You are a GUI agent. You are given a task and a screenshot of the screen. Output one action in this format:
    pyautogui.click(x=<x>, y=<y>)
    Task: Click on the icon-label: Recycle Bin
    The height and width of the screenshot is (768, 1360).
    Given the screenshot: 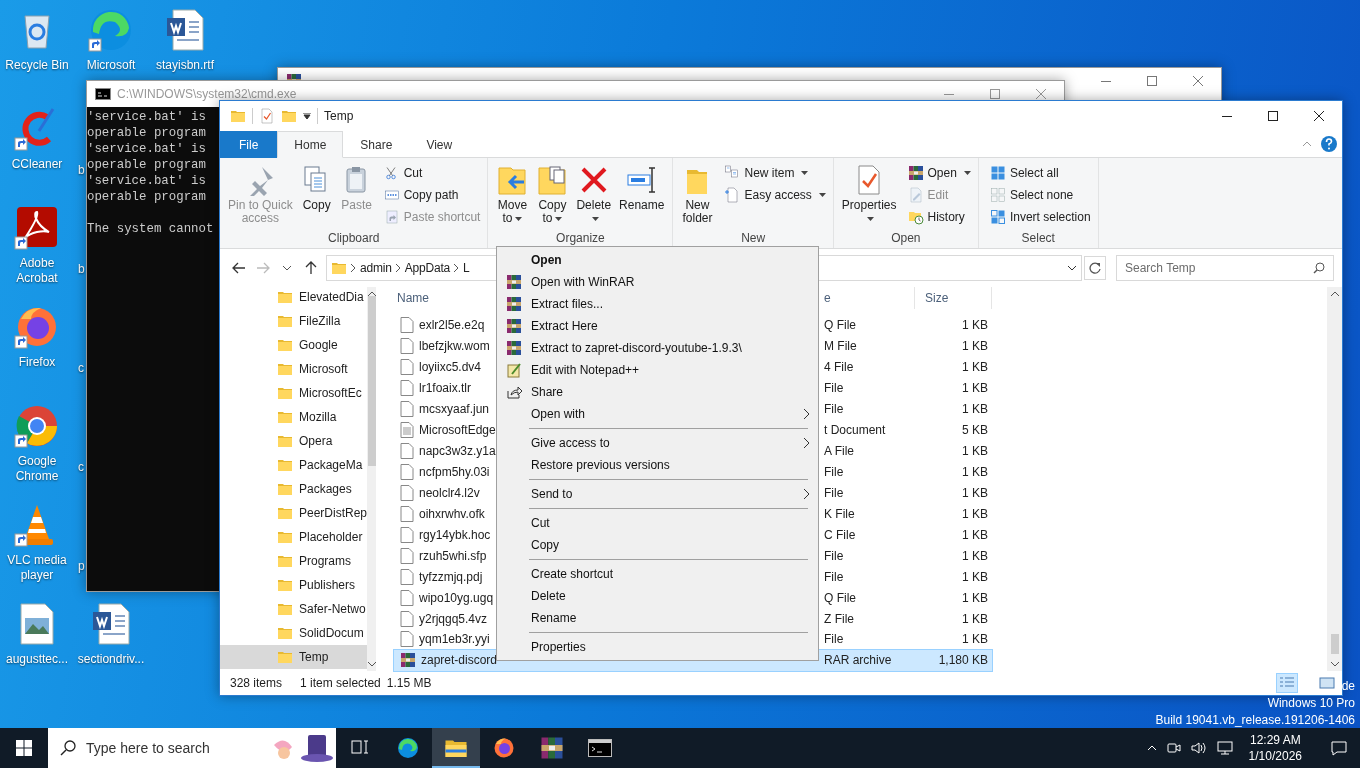 What is the action you would take?
    pyautogui.click(x=37, y=65)
    